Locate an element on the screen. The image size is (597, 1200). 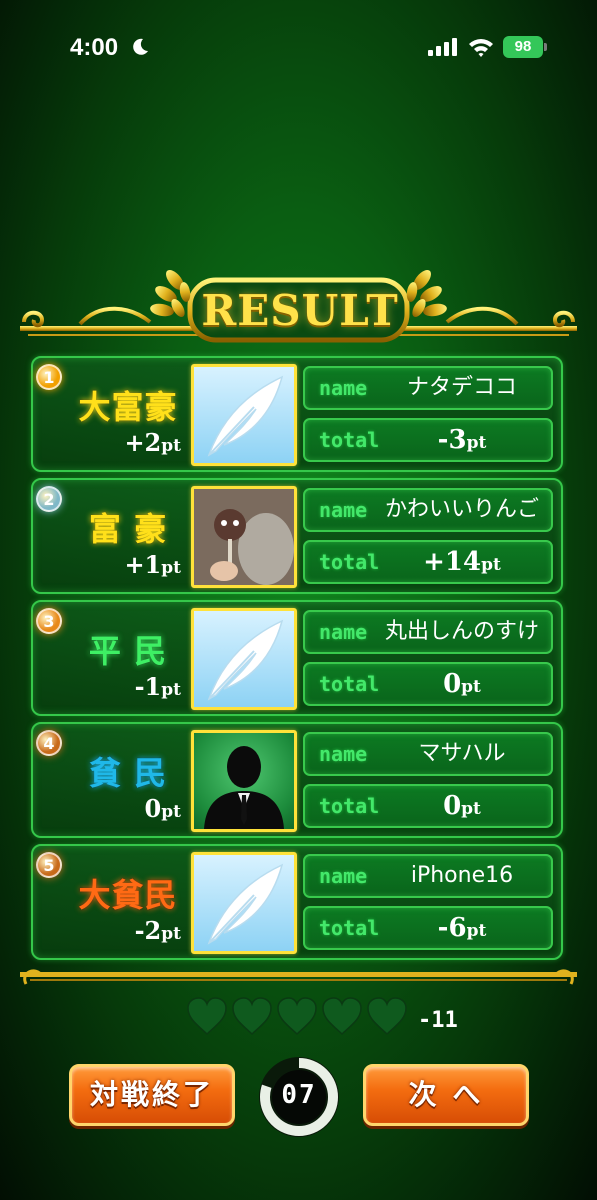
ranking-row: 1 大富豪 +2pt name ナタデココ total -3pt is located at coordinates (297, 414).